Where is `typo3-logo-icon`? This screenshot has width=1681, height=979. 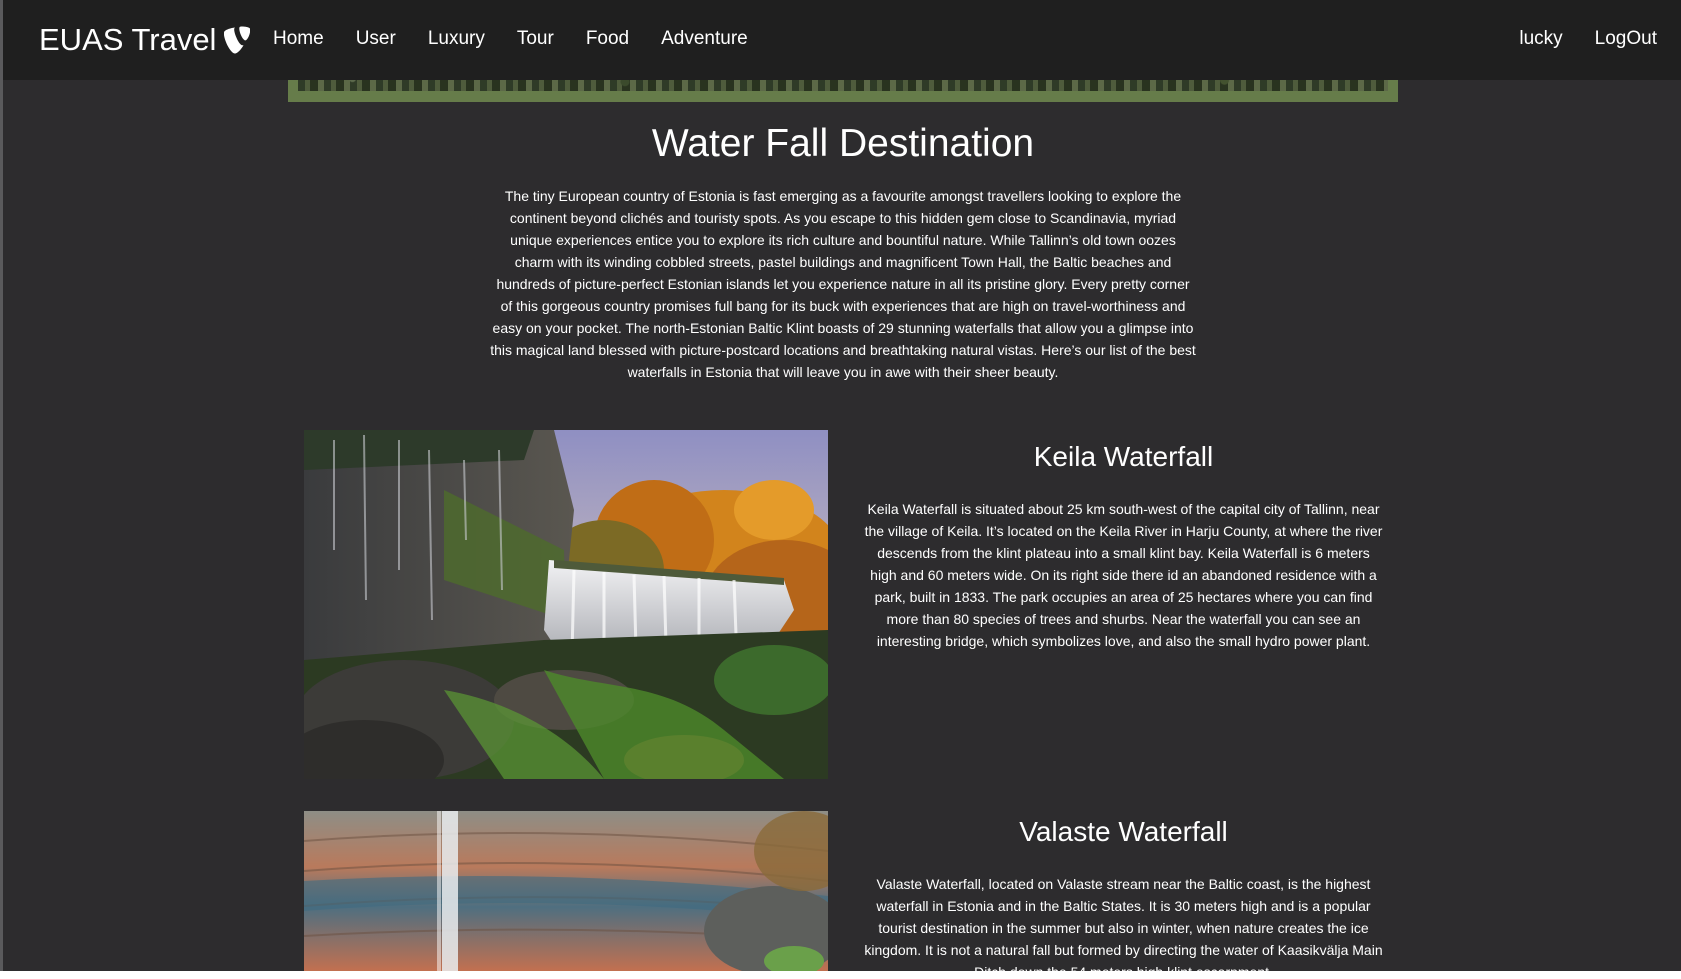
typo3-logo-icon is located at coordinates (237, 40).